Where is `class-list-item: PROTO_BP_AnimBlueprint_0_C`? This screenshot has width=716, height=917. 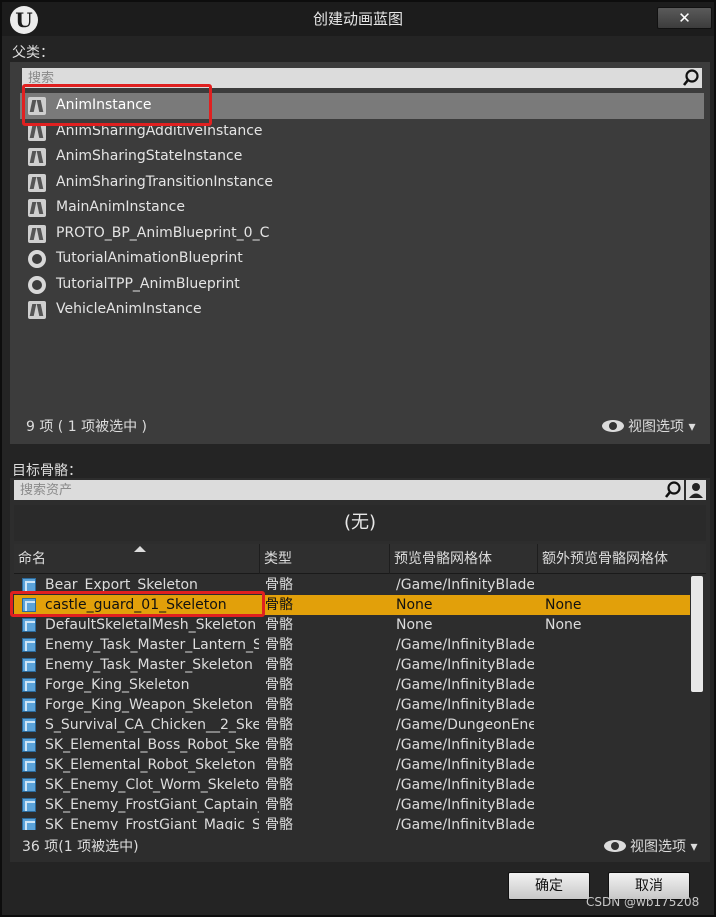
class-list-item: PROTO_BP_AnimBlueprint_0_C is located at coordinates (362, 234).